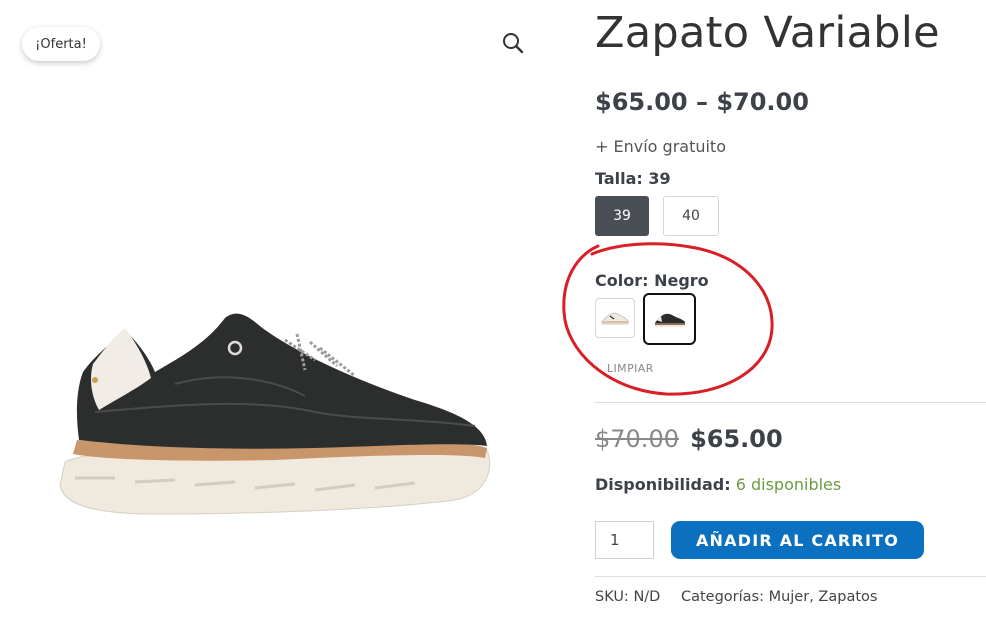 This screenshot has height=623, width=986. Describe the element at coordinates (722, 597) in the screenshot. I see `categories-label: Categorías:` at that location.